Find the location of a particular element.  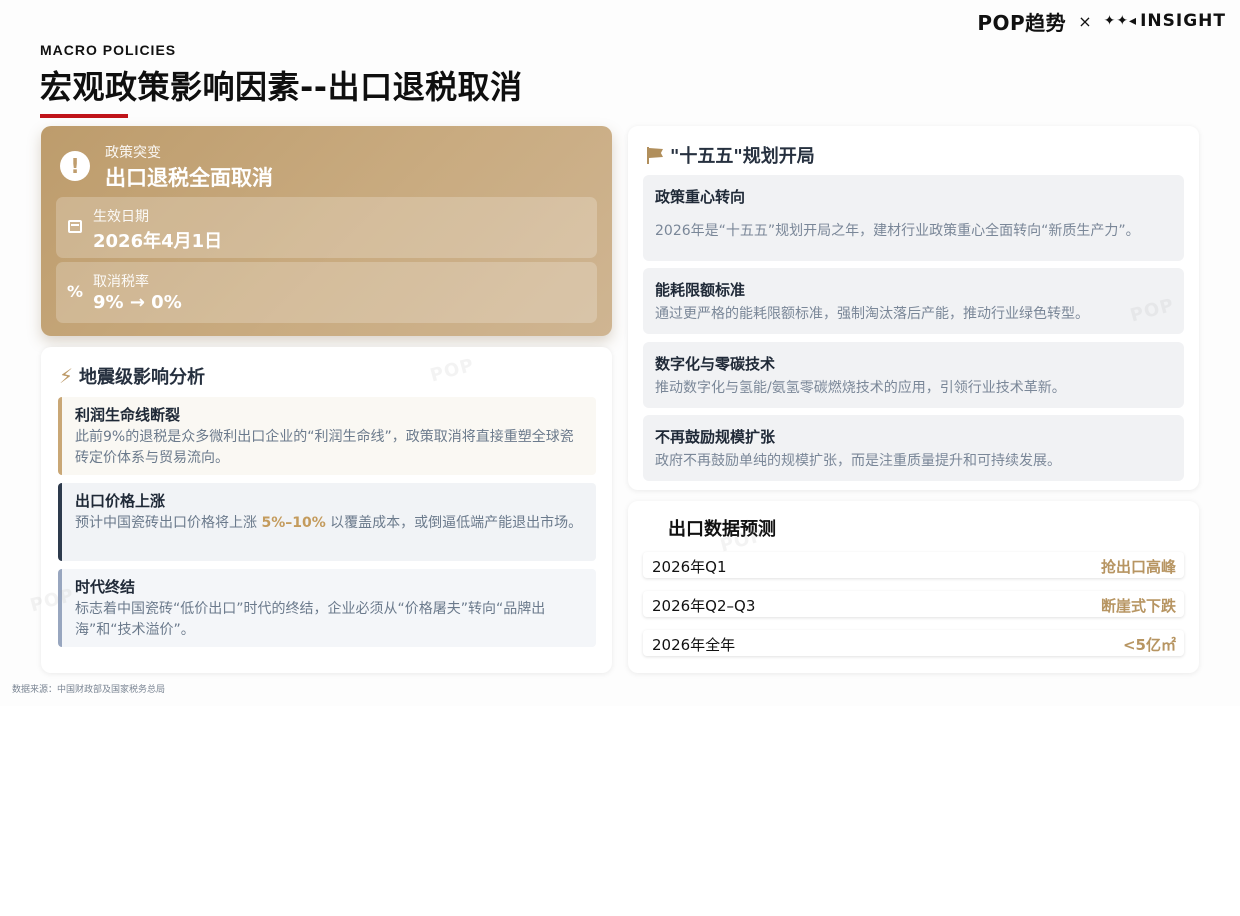

hero-main-label: 出口退税全面取消 is located at coordinates (189, 178).